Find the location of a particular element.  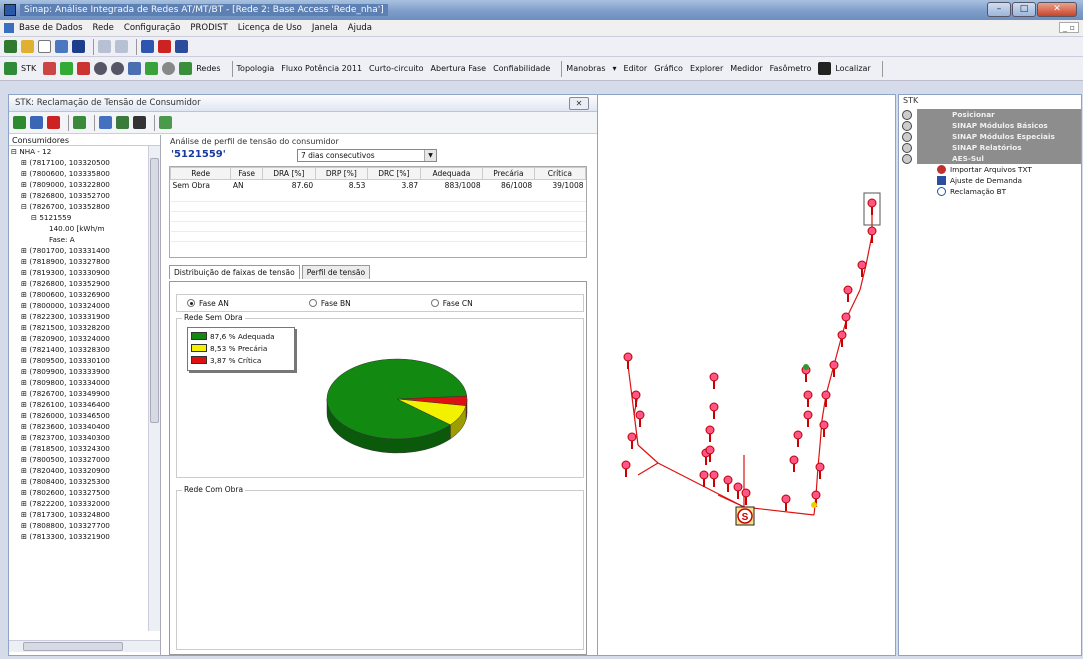

tb-curto-circuito: Curto-circuito is located at coordinates (396, 68).